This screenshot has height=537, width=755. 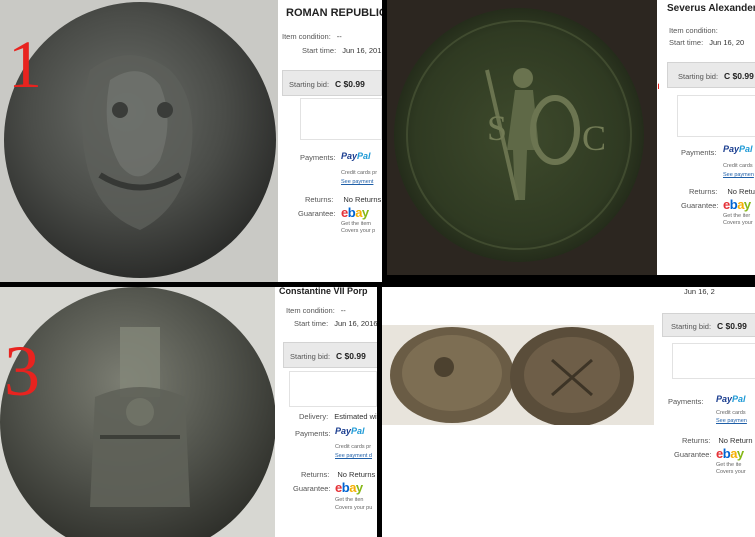 I want to click on guarantee-text-1: Get the item, so click(x=356, y=224).